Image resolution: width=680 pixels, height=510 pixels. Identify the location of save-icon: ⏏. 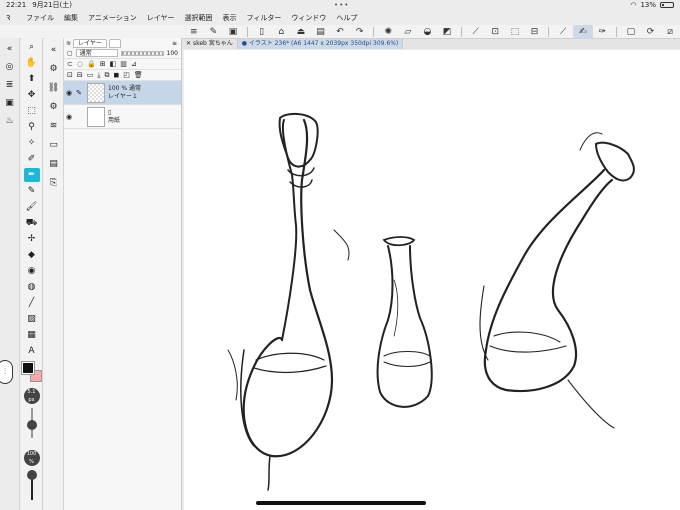
(301, 32).